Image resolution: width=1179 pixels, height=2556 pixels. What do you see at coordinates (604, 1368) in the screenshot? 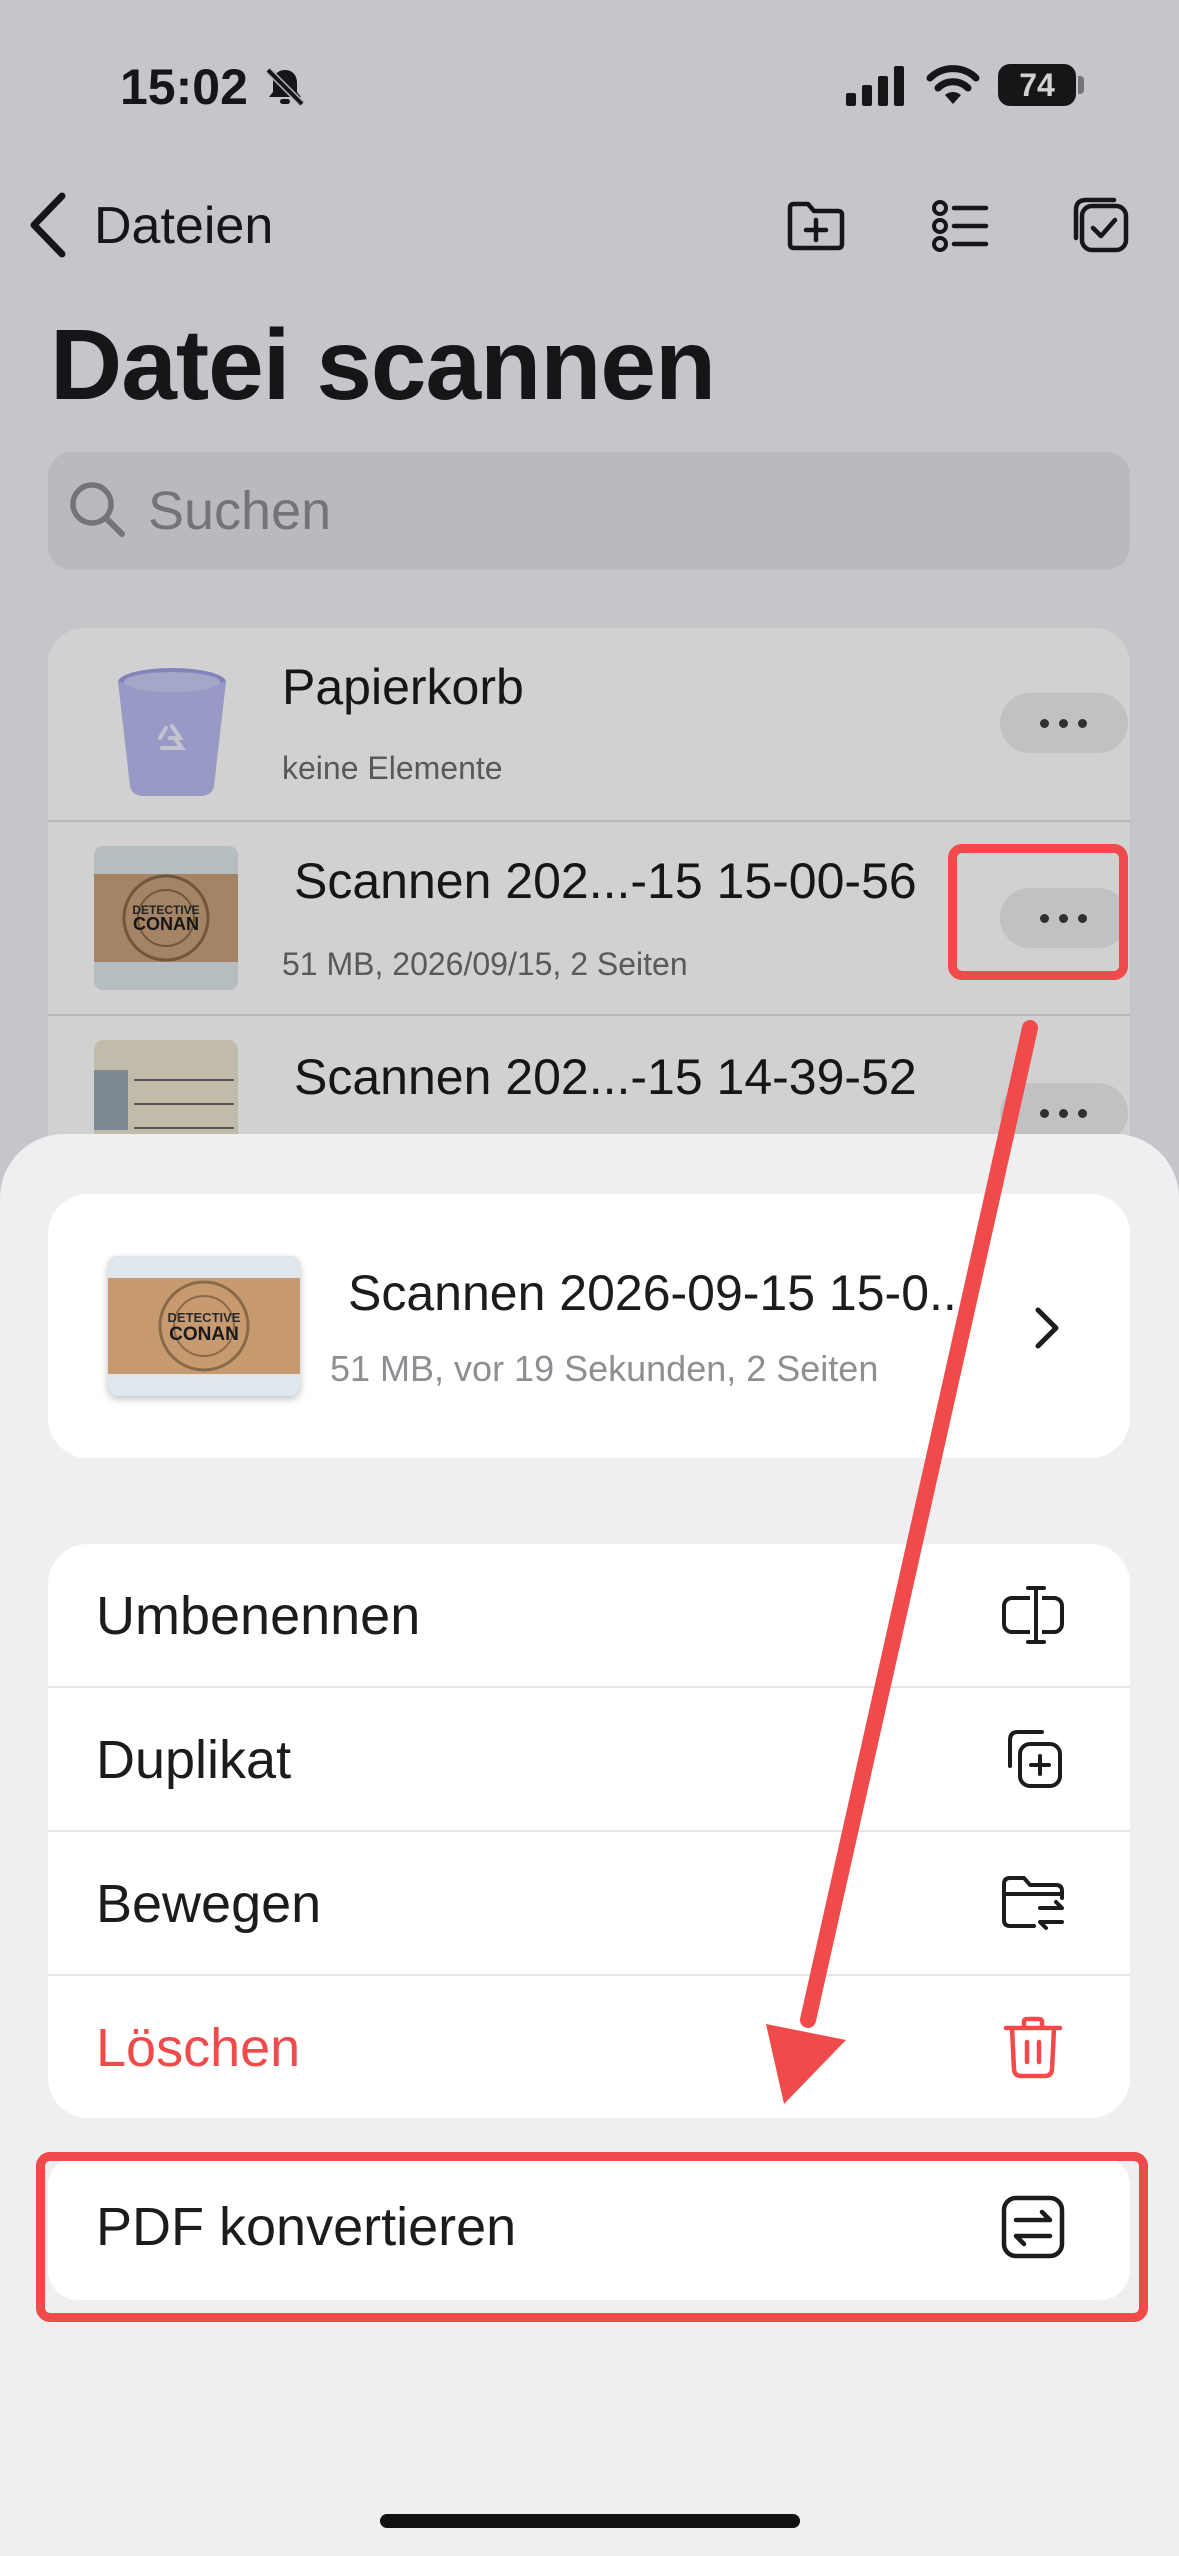
I see `preview-file-subtitle: 51 MB, vor 19 Sekunden, 2 Seiten` at bounding box center [604, 1368].